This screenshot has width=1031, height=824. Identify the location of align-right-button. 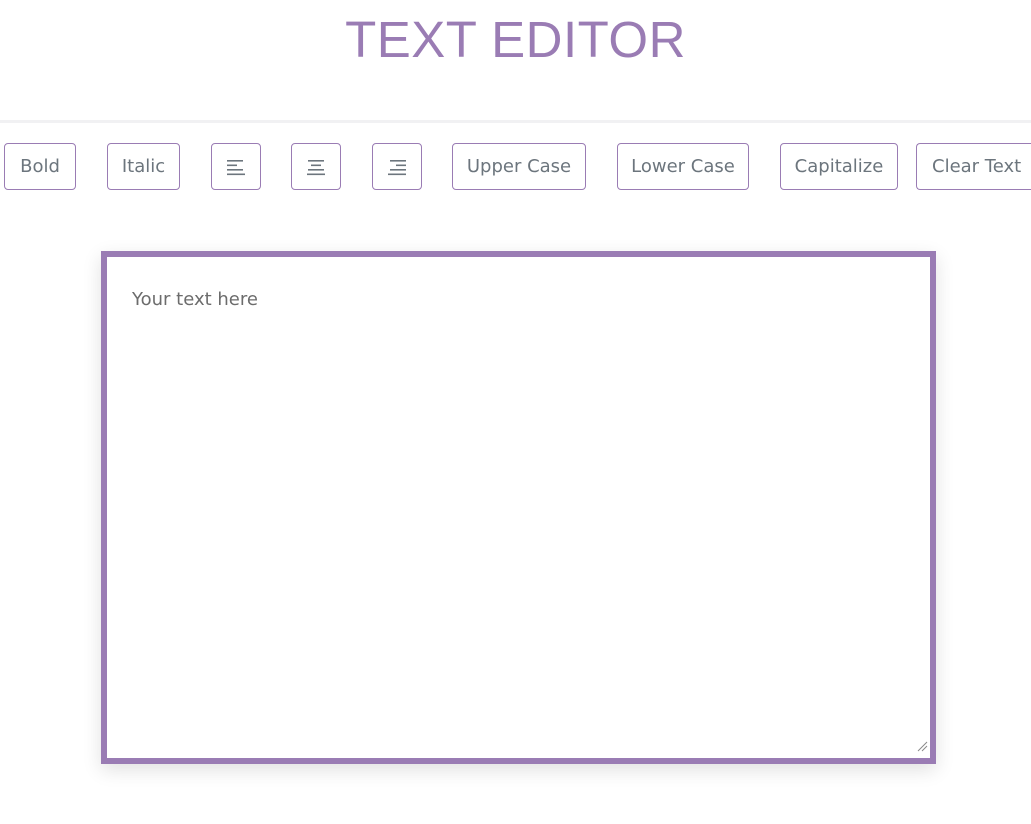
(397, 166).